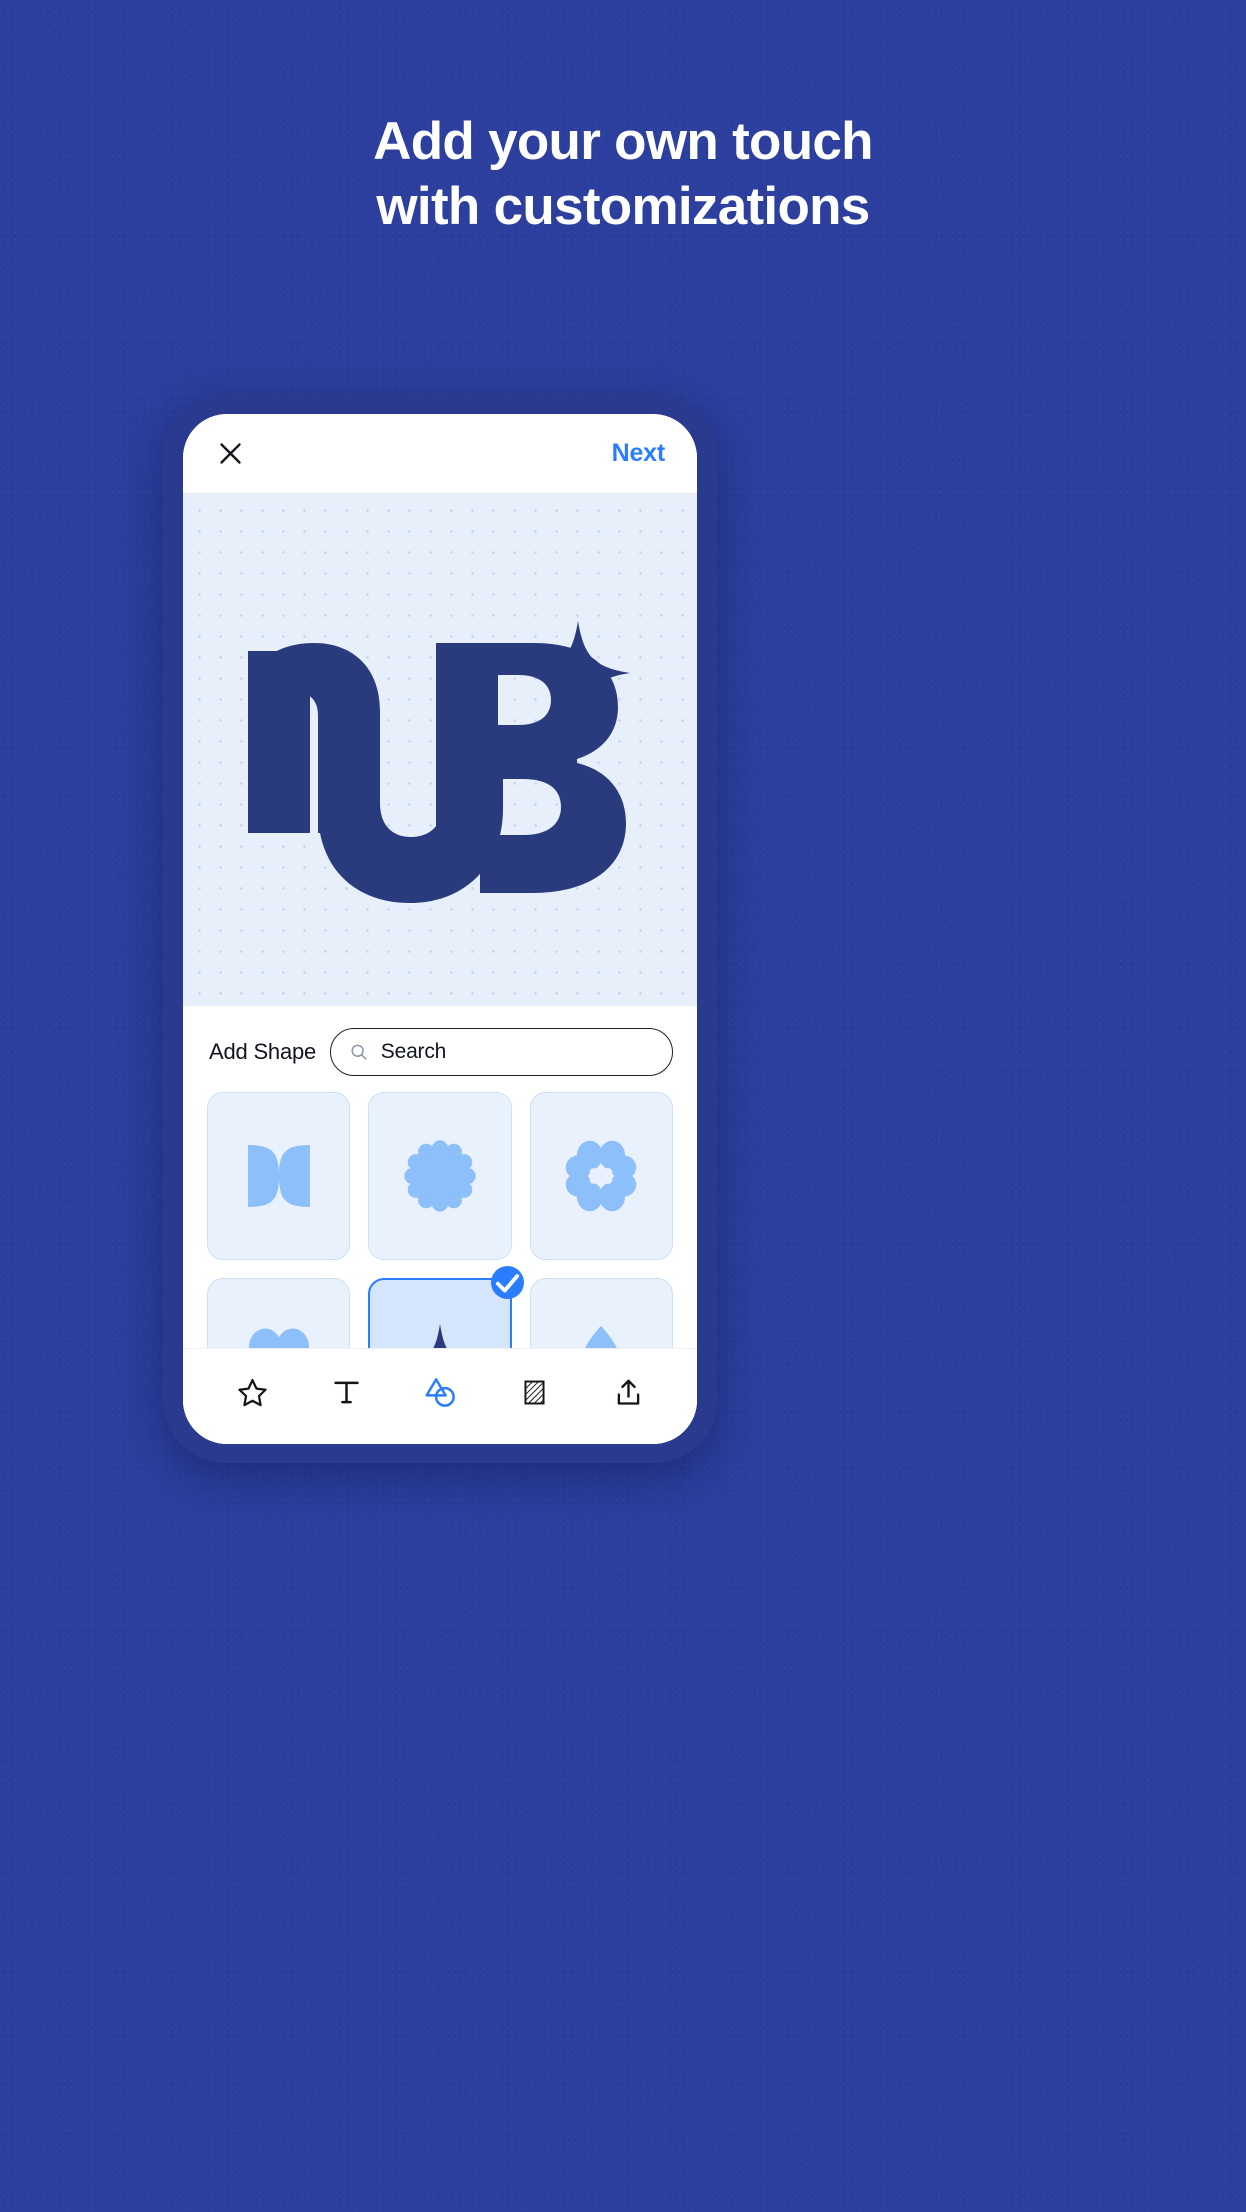 This screenshot has height=2212, width=1246. I want to click on four-point-star-icon, so click(440, 1336).